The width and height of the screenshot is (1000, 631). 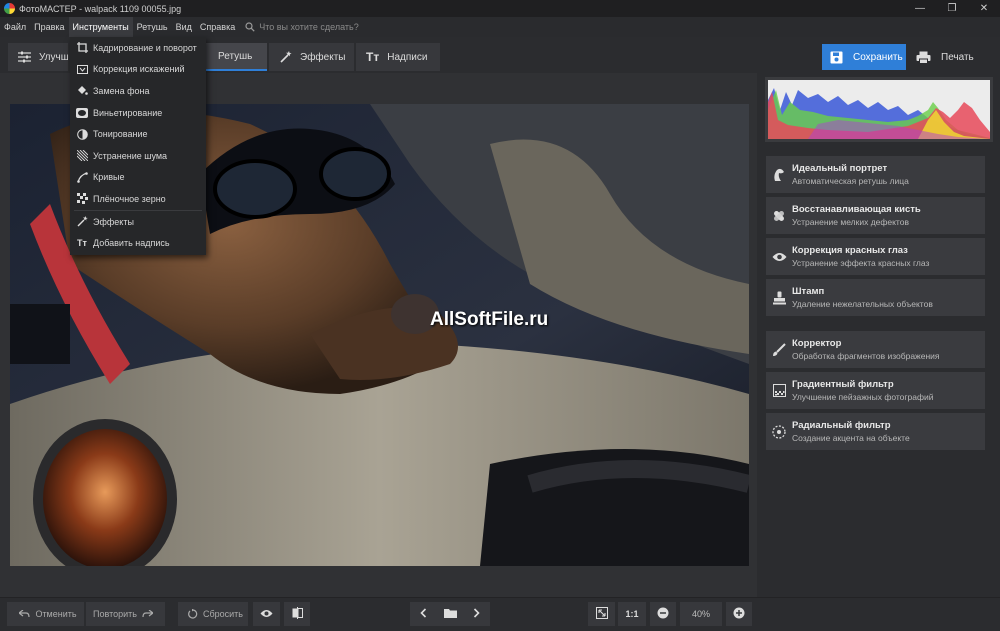 I want to click on fit-to-screen-button, so click(x=601, y=614).